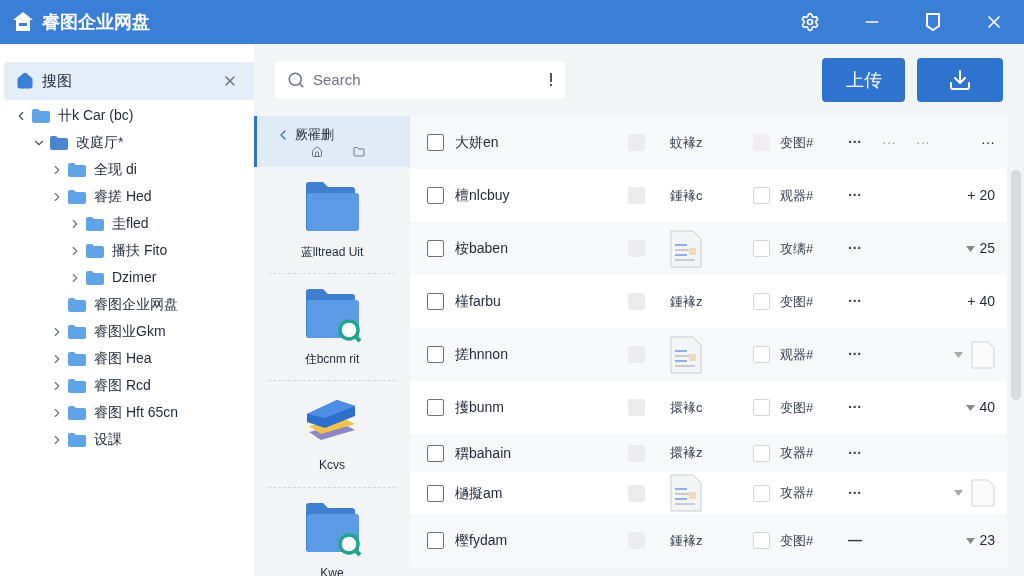 The height and width of the screenshot is (576, 1024). What do you see at coordinates (122, 385) in the screenshot?
I see `tree-item: 睿图 Rcd` at bounding box center [122, 385].